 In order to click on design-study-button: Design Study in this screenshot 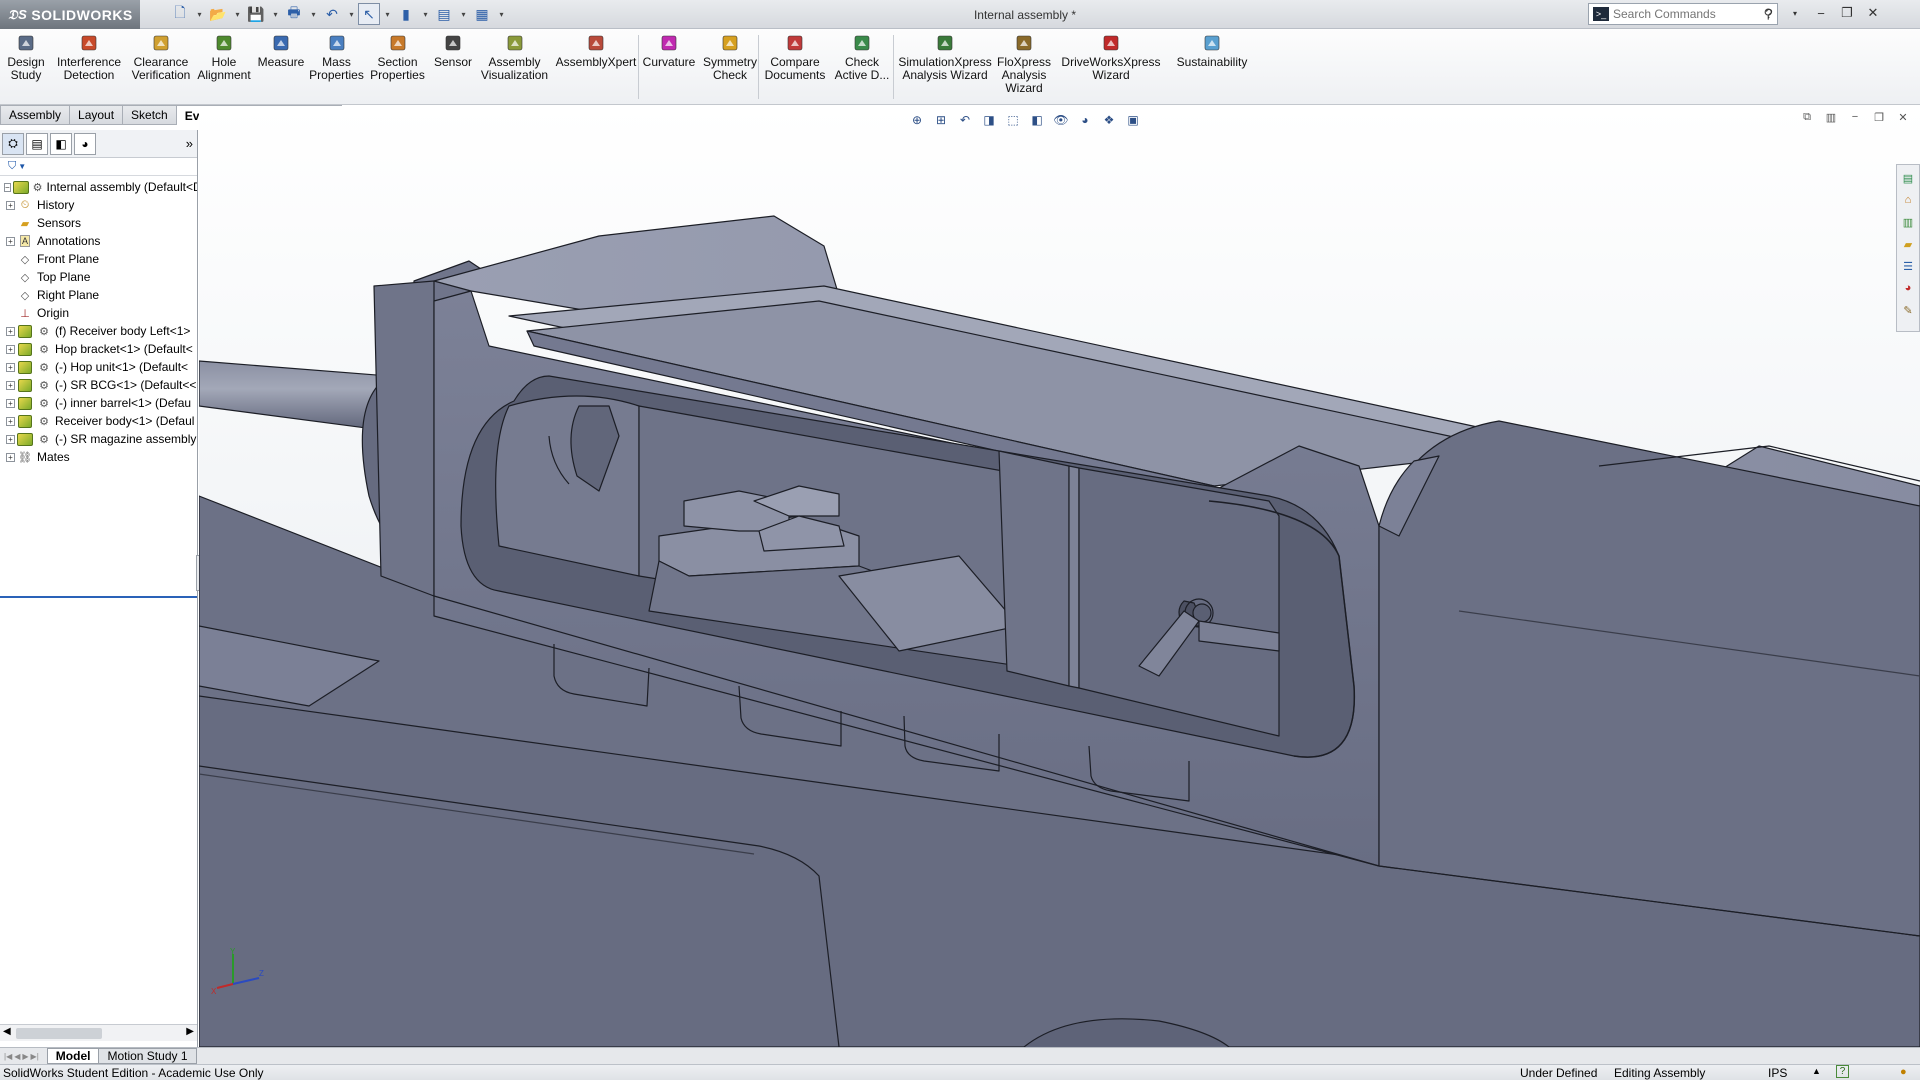, I will do `click(26, 67)`.